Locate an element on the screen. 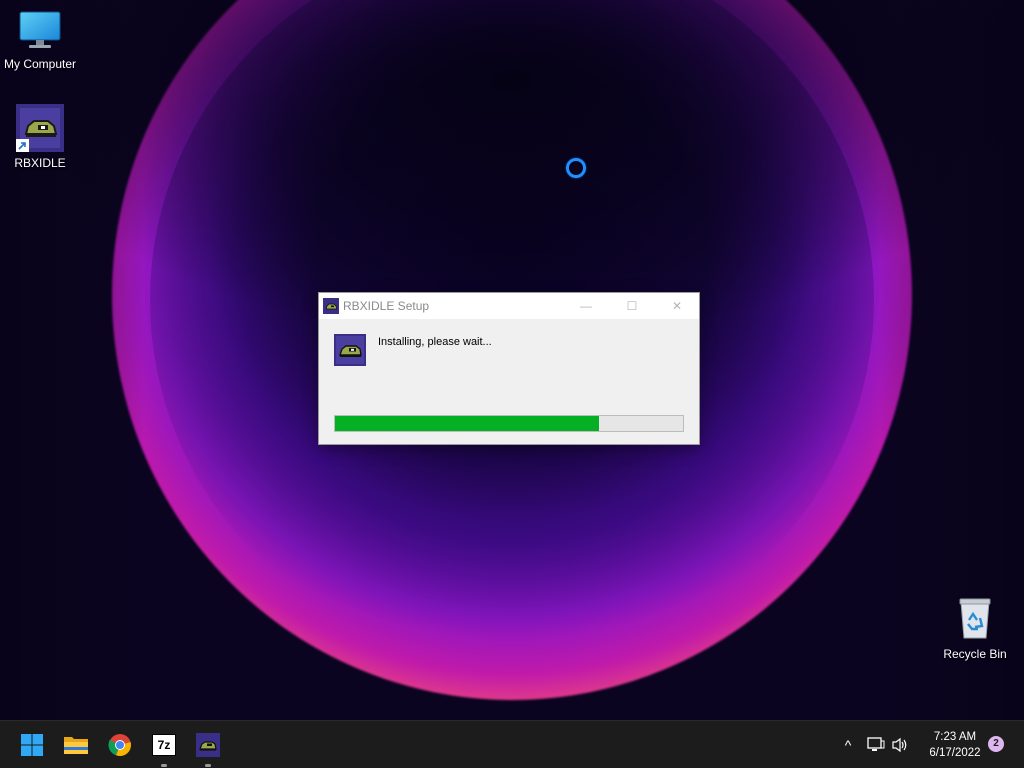  close-button: ✕ is located at coordinates (677, 306).